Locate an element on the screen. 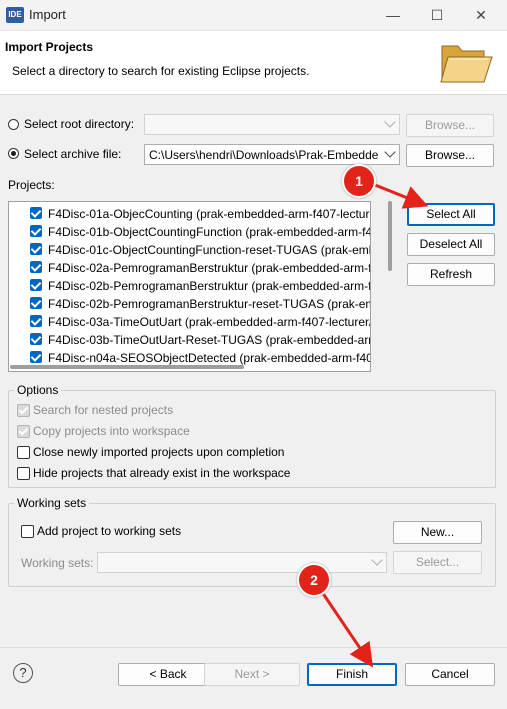 The width and height of the screenshot is (507, 709). options-title: Options is located at coordinates (38, 390).